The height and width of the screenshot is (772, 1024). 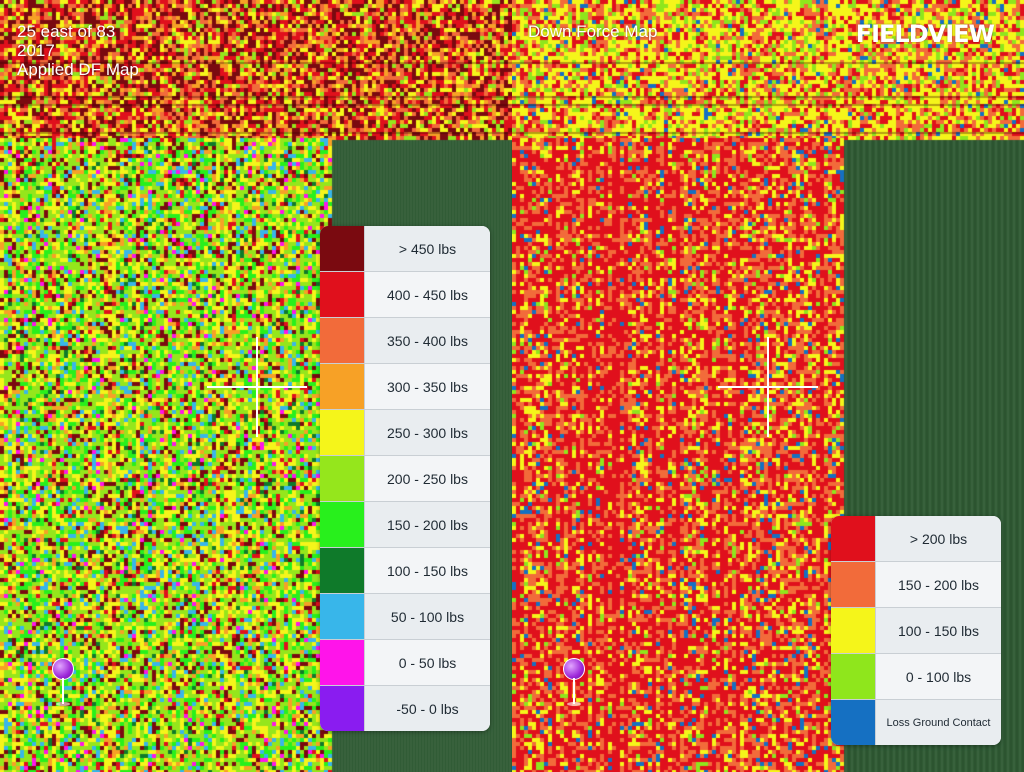 What do you see at coordinates (78, 69) in the screenshot?
I see `map-layer-name: Applied DF Map` at bounding box center [78, 69].